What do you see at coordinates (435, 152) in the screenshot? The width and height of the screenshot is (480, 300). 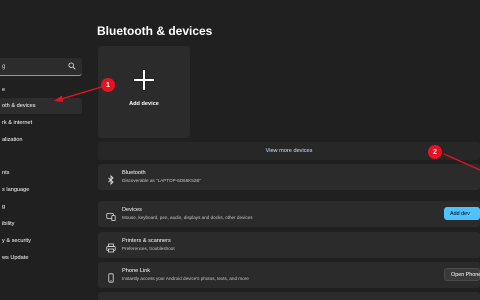 I see `annotation-badge-2: 2` at bounding box center [435, 152].